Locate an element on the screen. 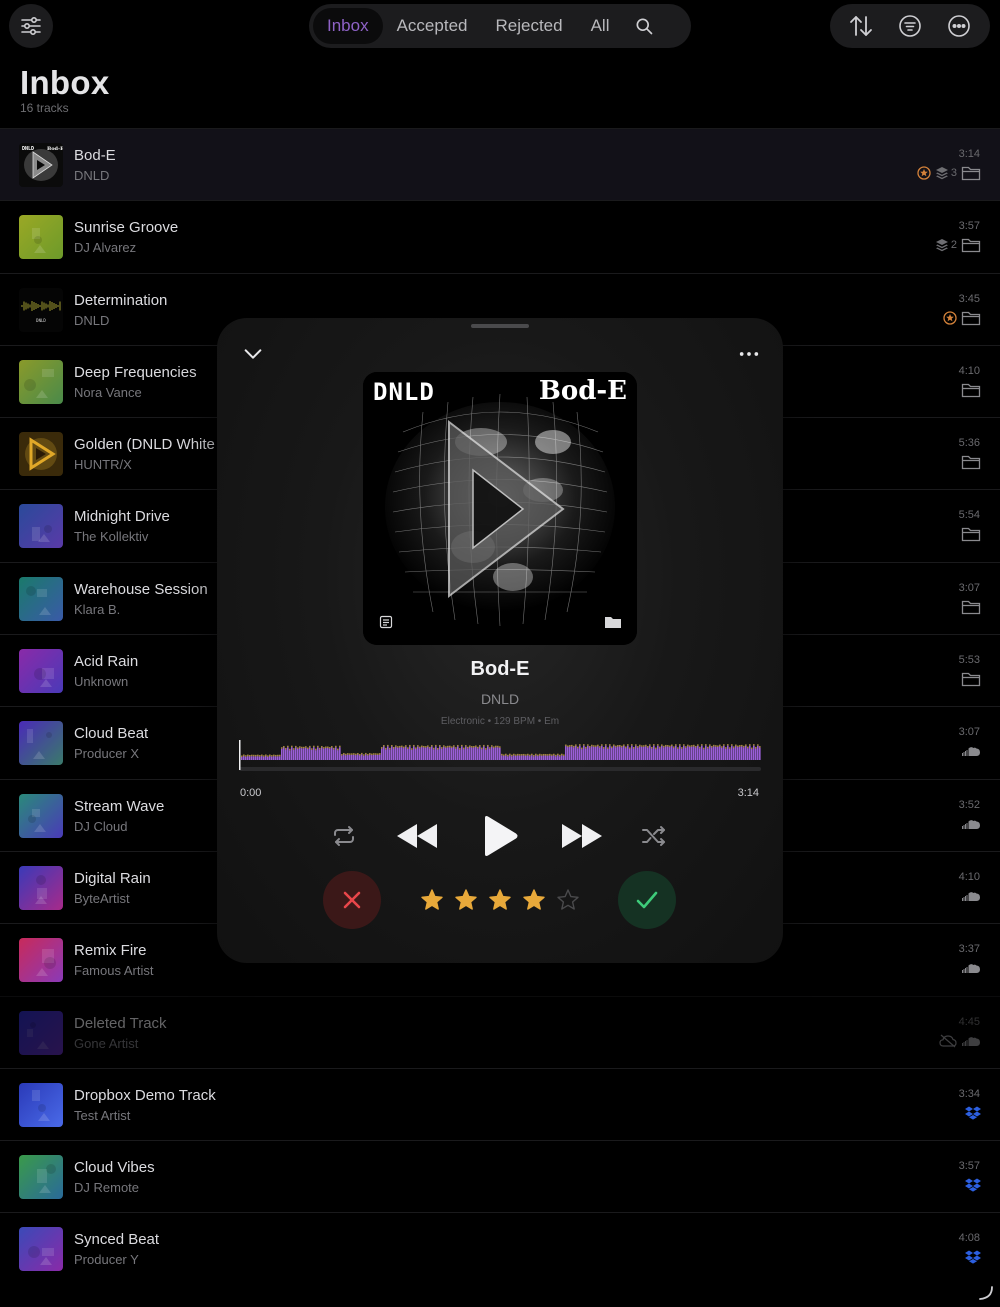 This screenshot has height=1307, width=1000. track-duration: 3:14 is located at coordinates (969, 154).